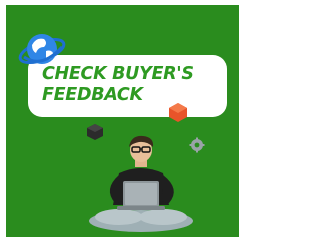 The height and width of the screenshot is (243, 320). Describe the element at coordinates (178, 112) in the screenshot. I see `orange-cube-icon` at that location.